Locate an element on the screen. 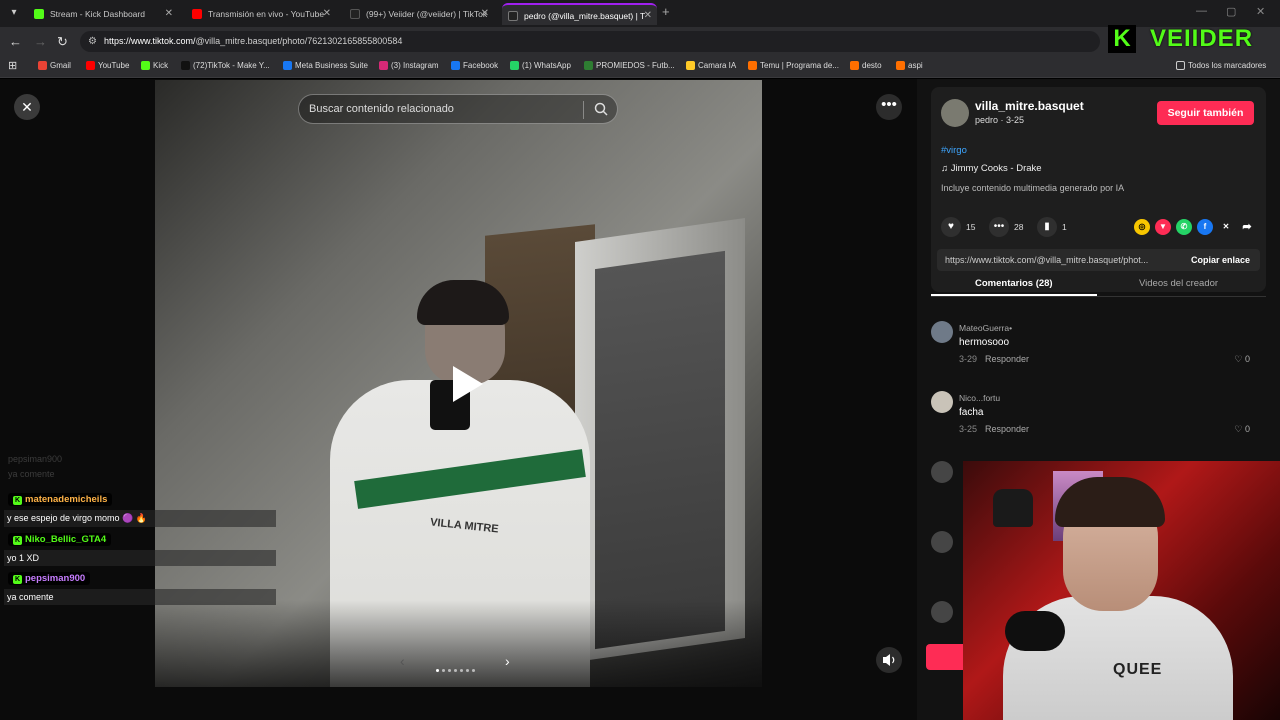  kick-badge-icon: K is located at coordinates (17, 579).